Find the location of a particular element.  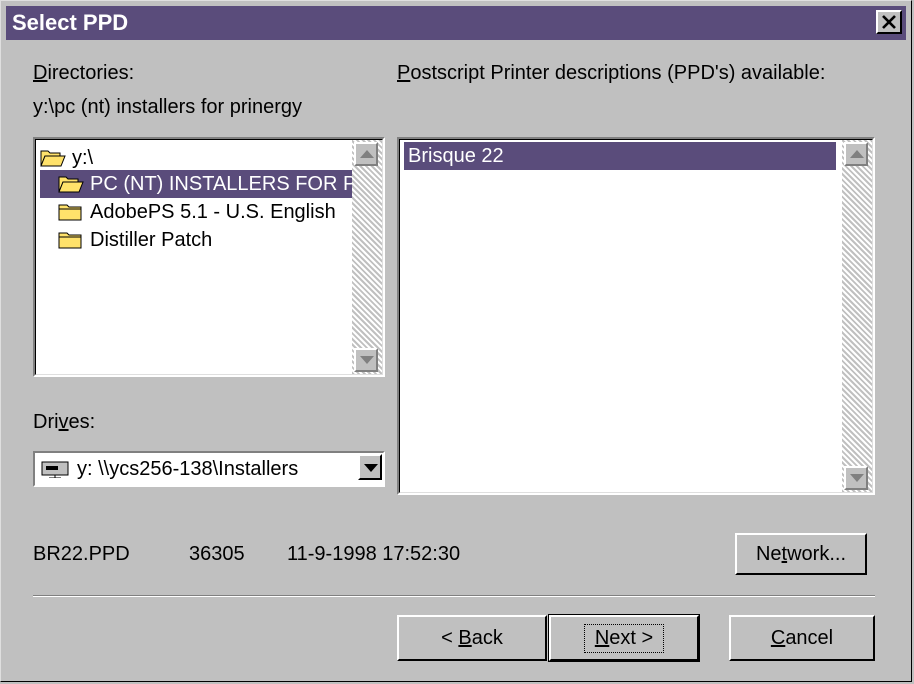

close-button is located at coordinates (889, 22).